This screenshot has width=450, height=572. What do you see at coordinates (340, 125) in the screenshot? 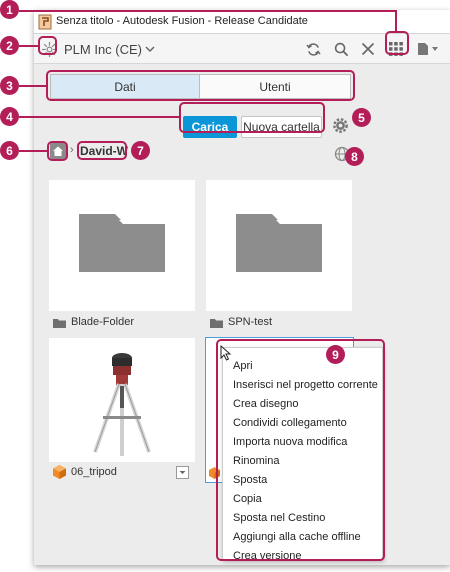
I see `gear-icon` at bounding box center [340, 125].